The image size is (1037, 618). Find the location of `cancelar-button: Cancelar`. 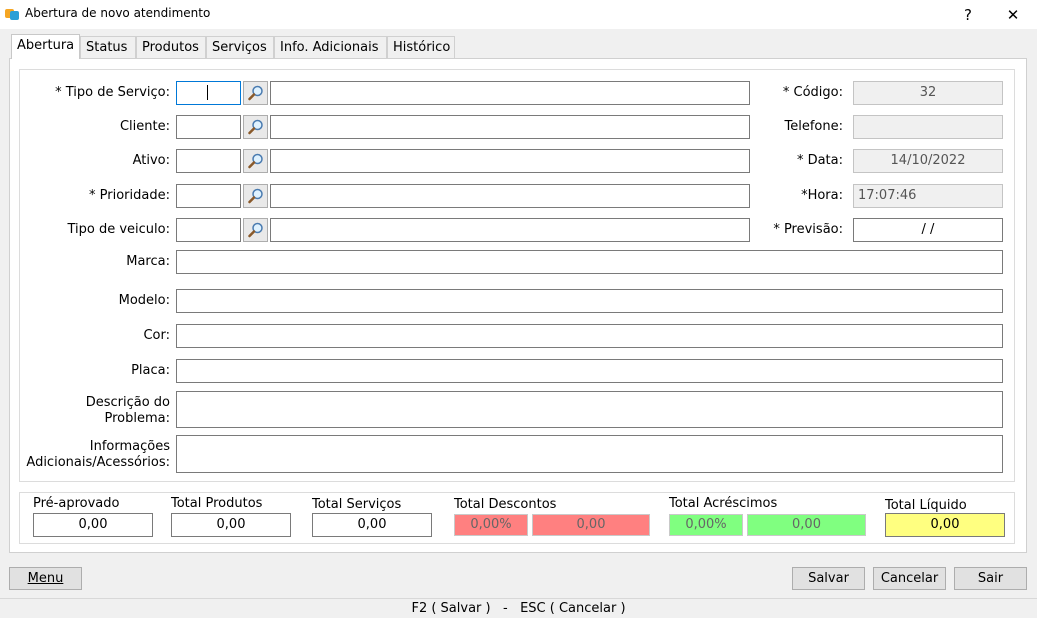

cancelar-button: Cancelar is located at coordinates (909, 578).